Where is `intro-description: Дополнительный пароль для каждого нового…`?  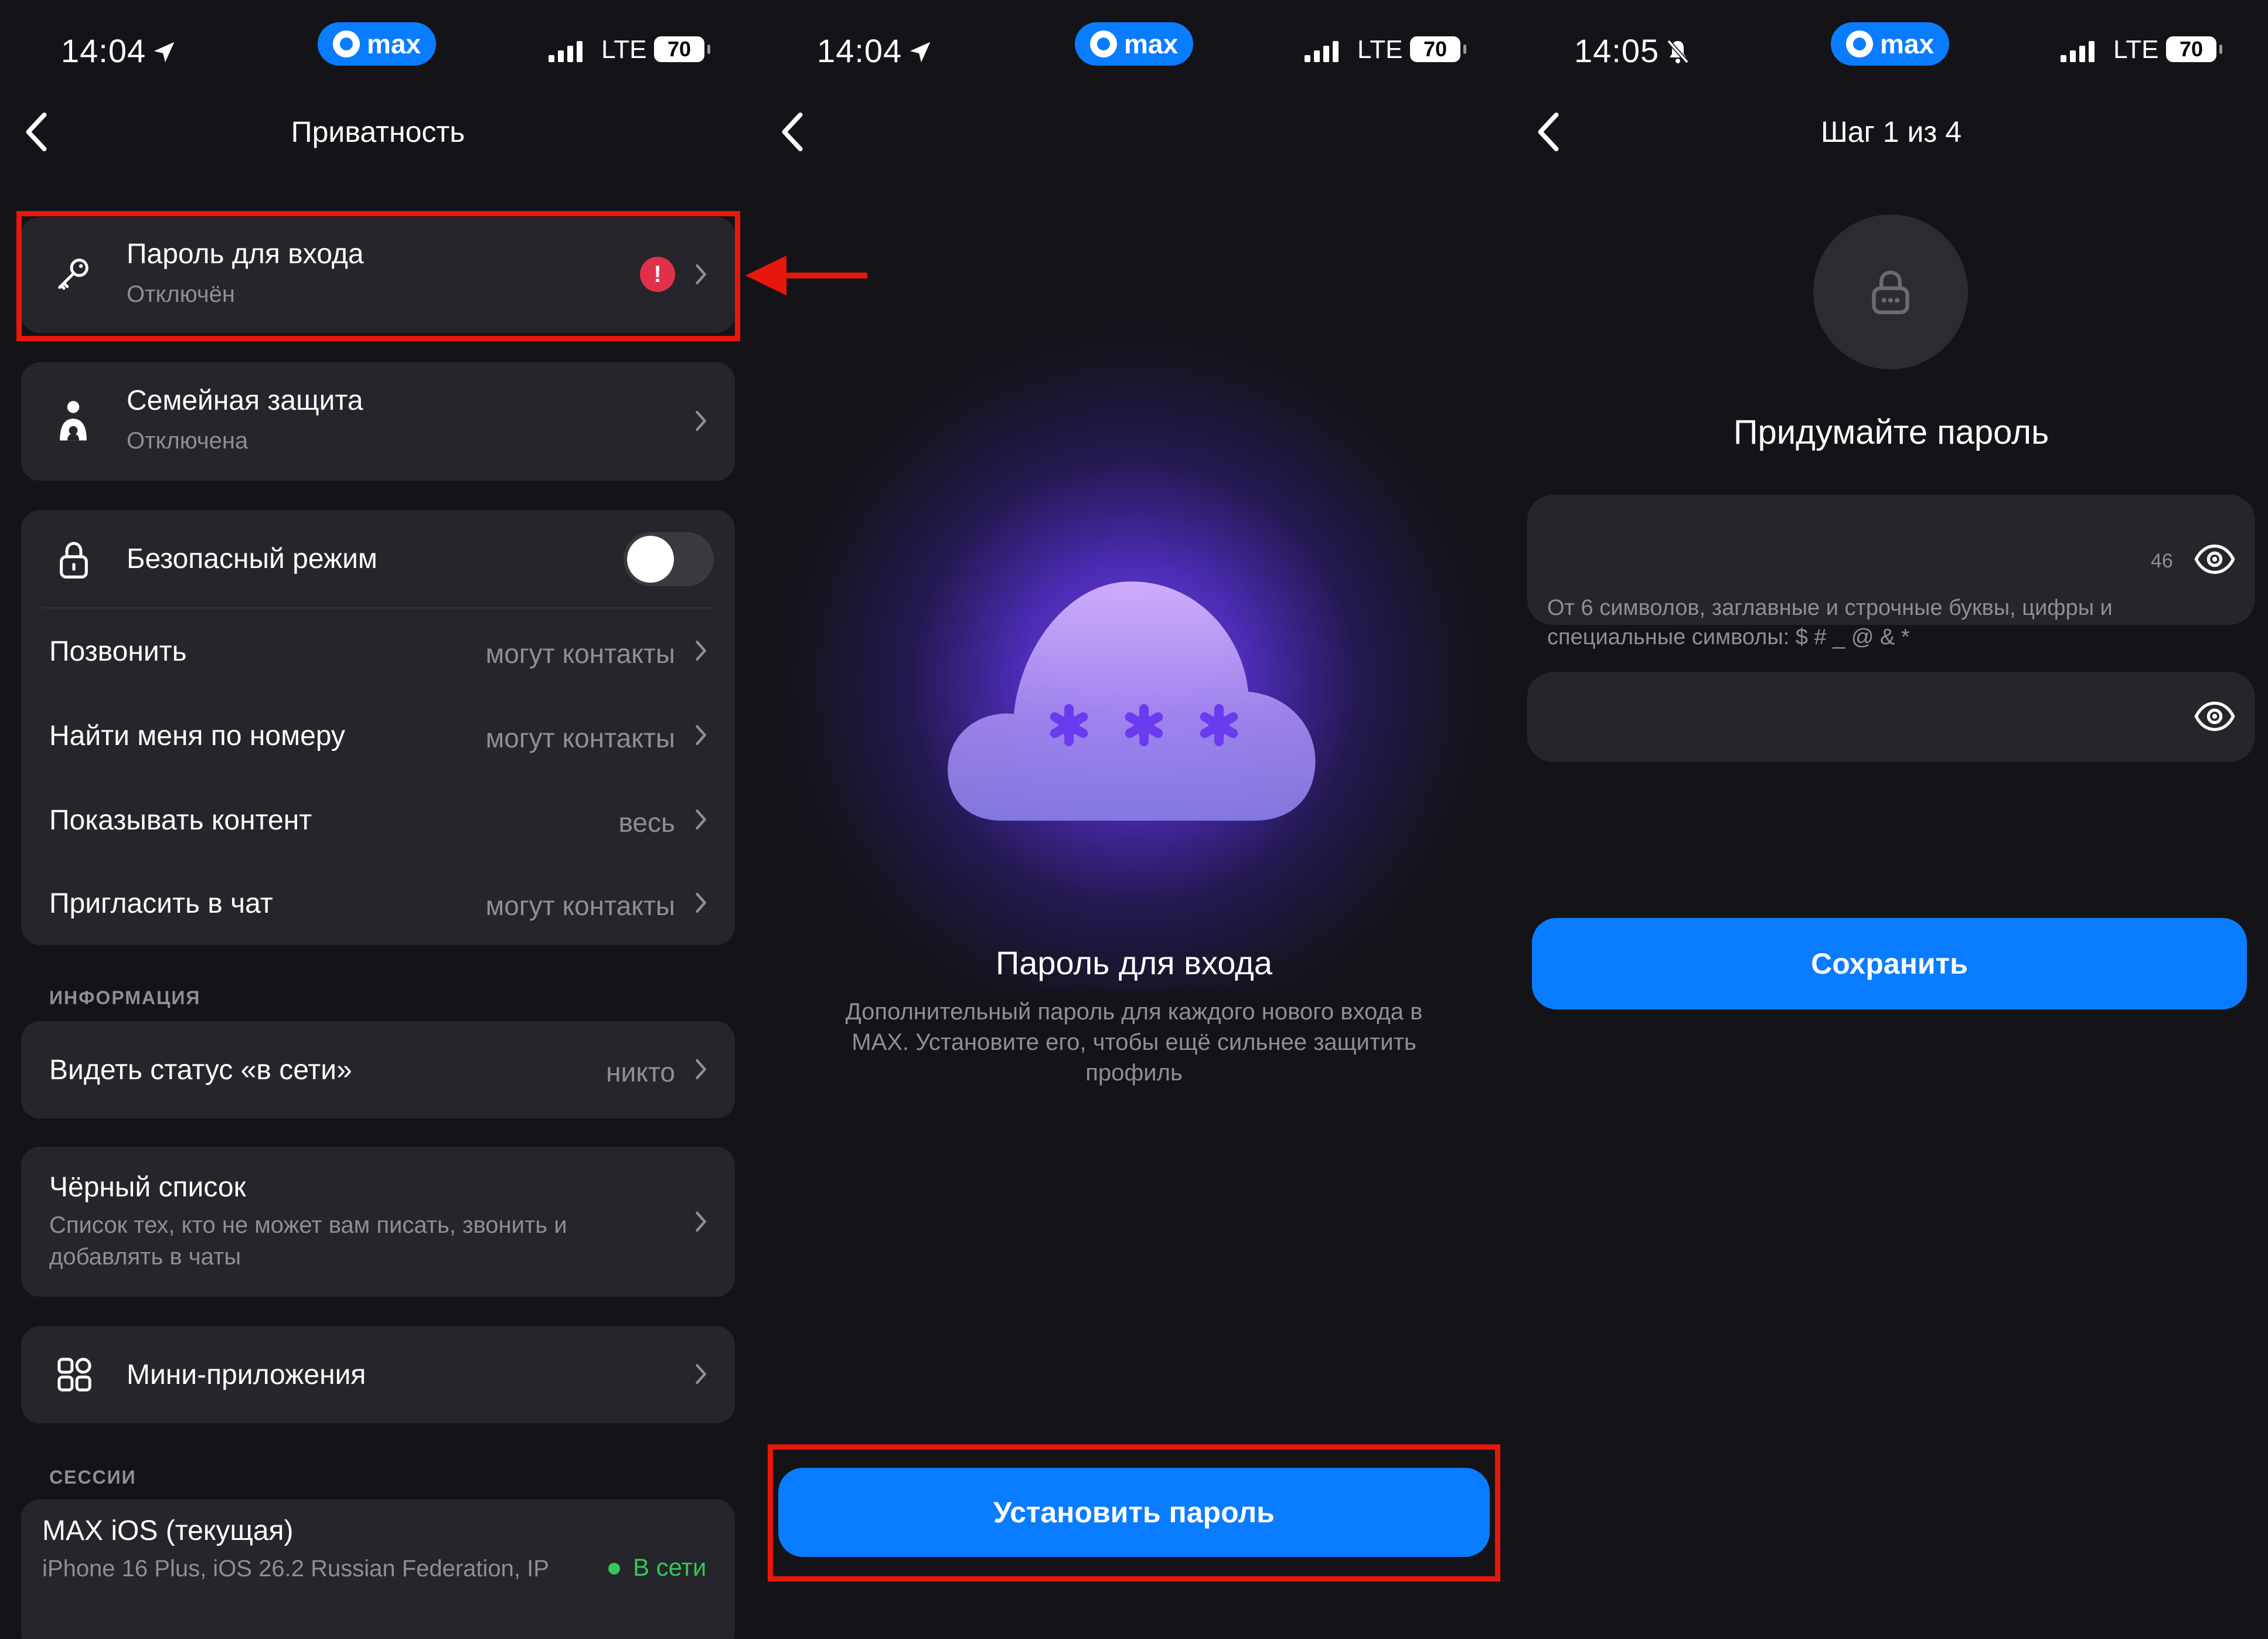
intro-description: Дополнительный пароль для каждого нового… is located at coordinates (1134, 1042).